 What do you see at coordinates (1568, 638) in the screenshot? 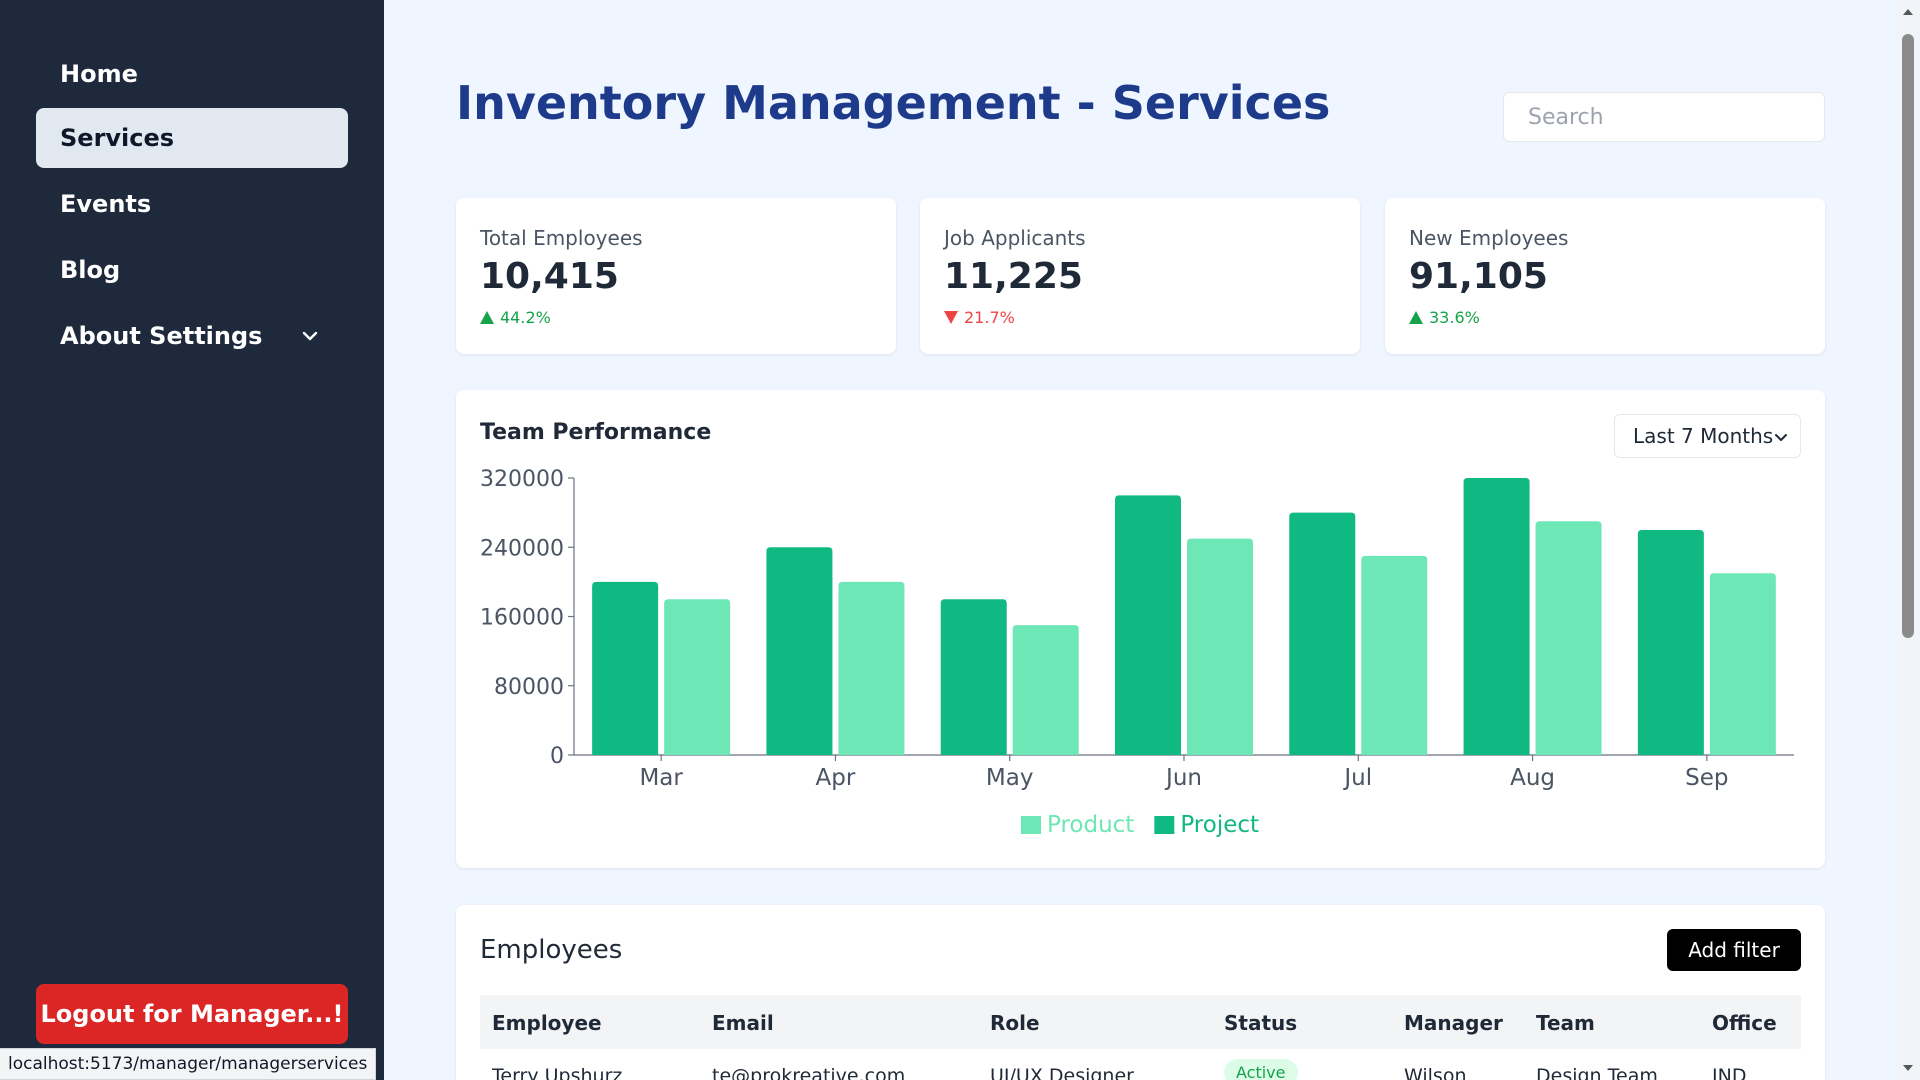
I see `bar-product-aug` at bounding box center [1568, 638].